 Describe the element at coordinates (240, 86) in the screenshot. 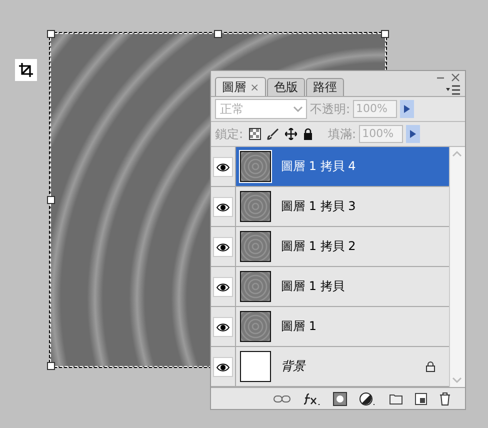

I see `panel-tab: 圖層 ×` at that location.